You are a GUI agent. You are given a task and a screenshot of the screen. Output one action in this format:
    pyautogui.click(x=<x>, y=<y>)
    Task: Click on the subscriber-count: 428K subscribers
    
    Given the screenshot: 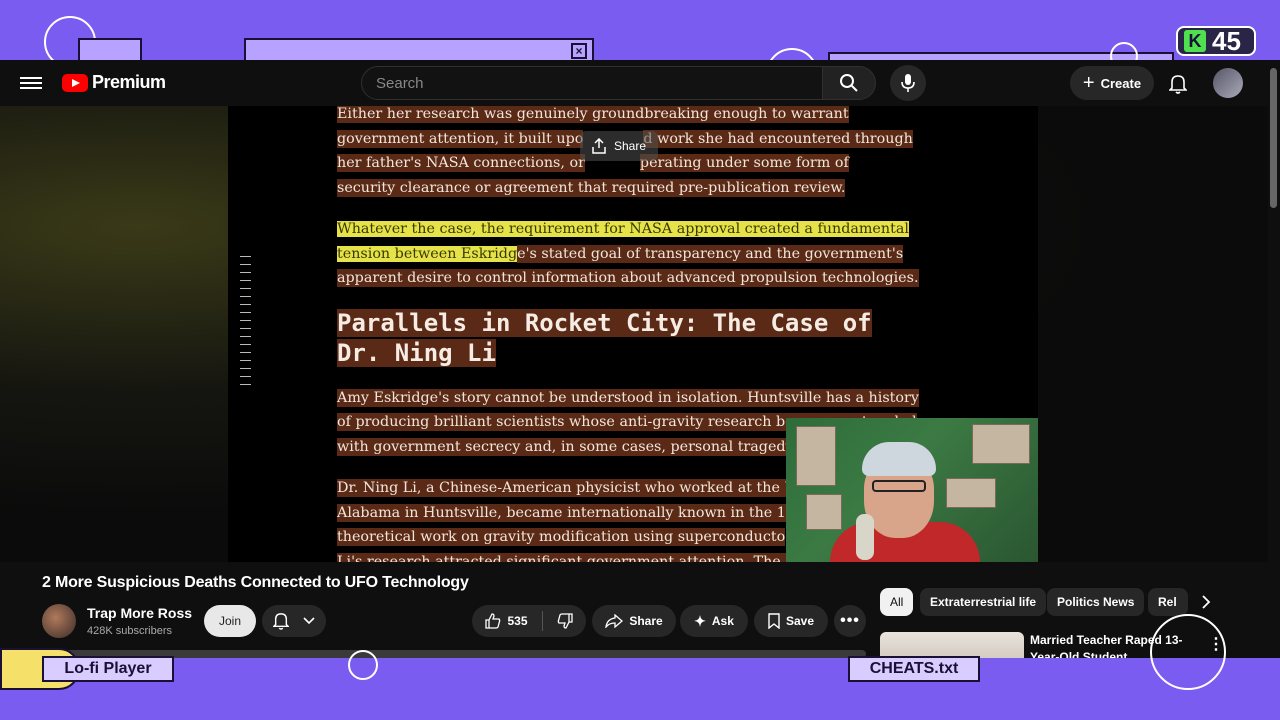 What is the action you would take?
    pyautogui.click(x=129, y=631)
    